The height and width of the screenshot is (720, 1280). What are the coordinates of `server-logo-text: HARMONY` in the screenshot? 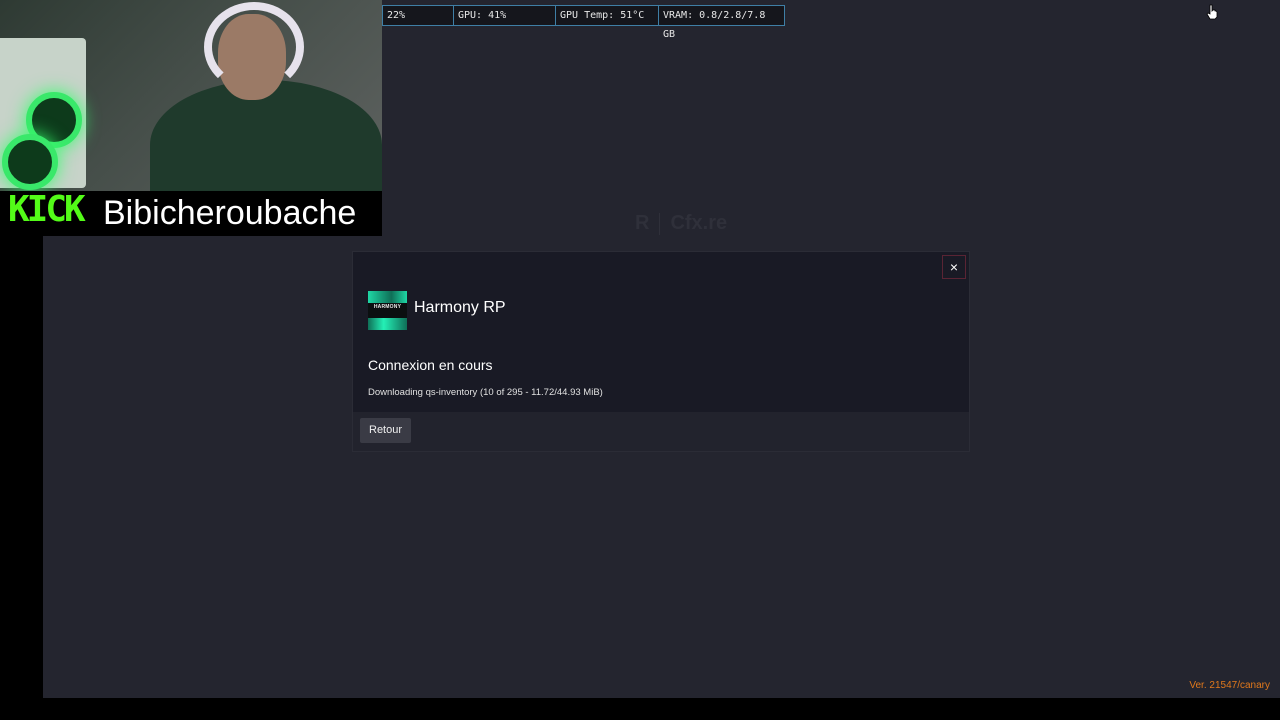 It's located at (387, 307).